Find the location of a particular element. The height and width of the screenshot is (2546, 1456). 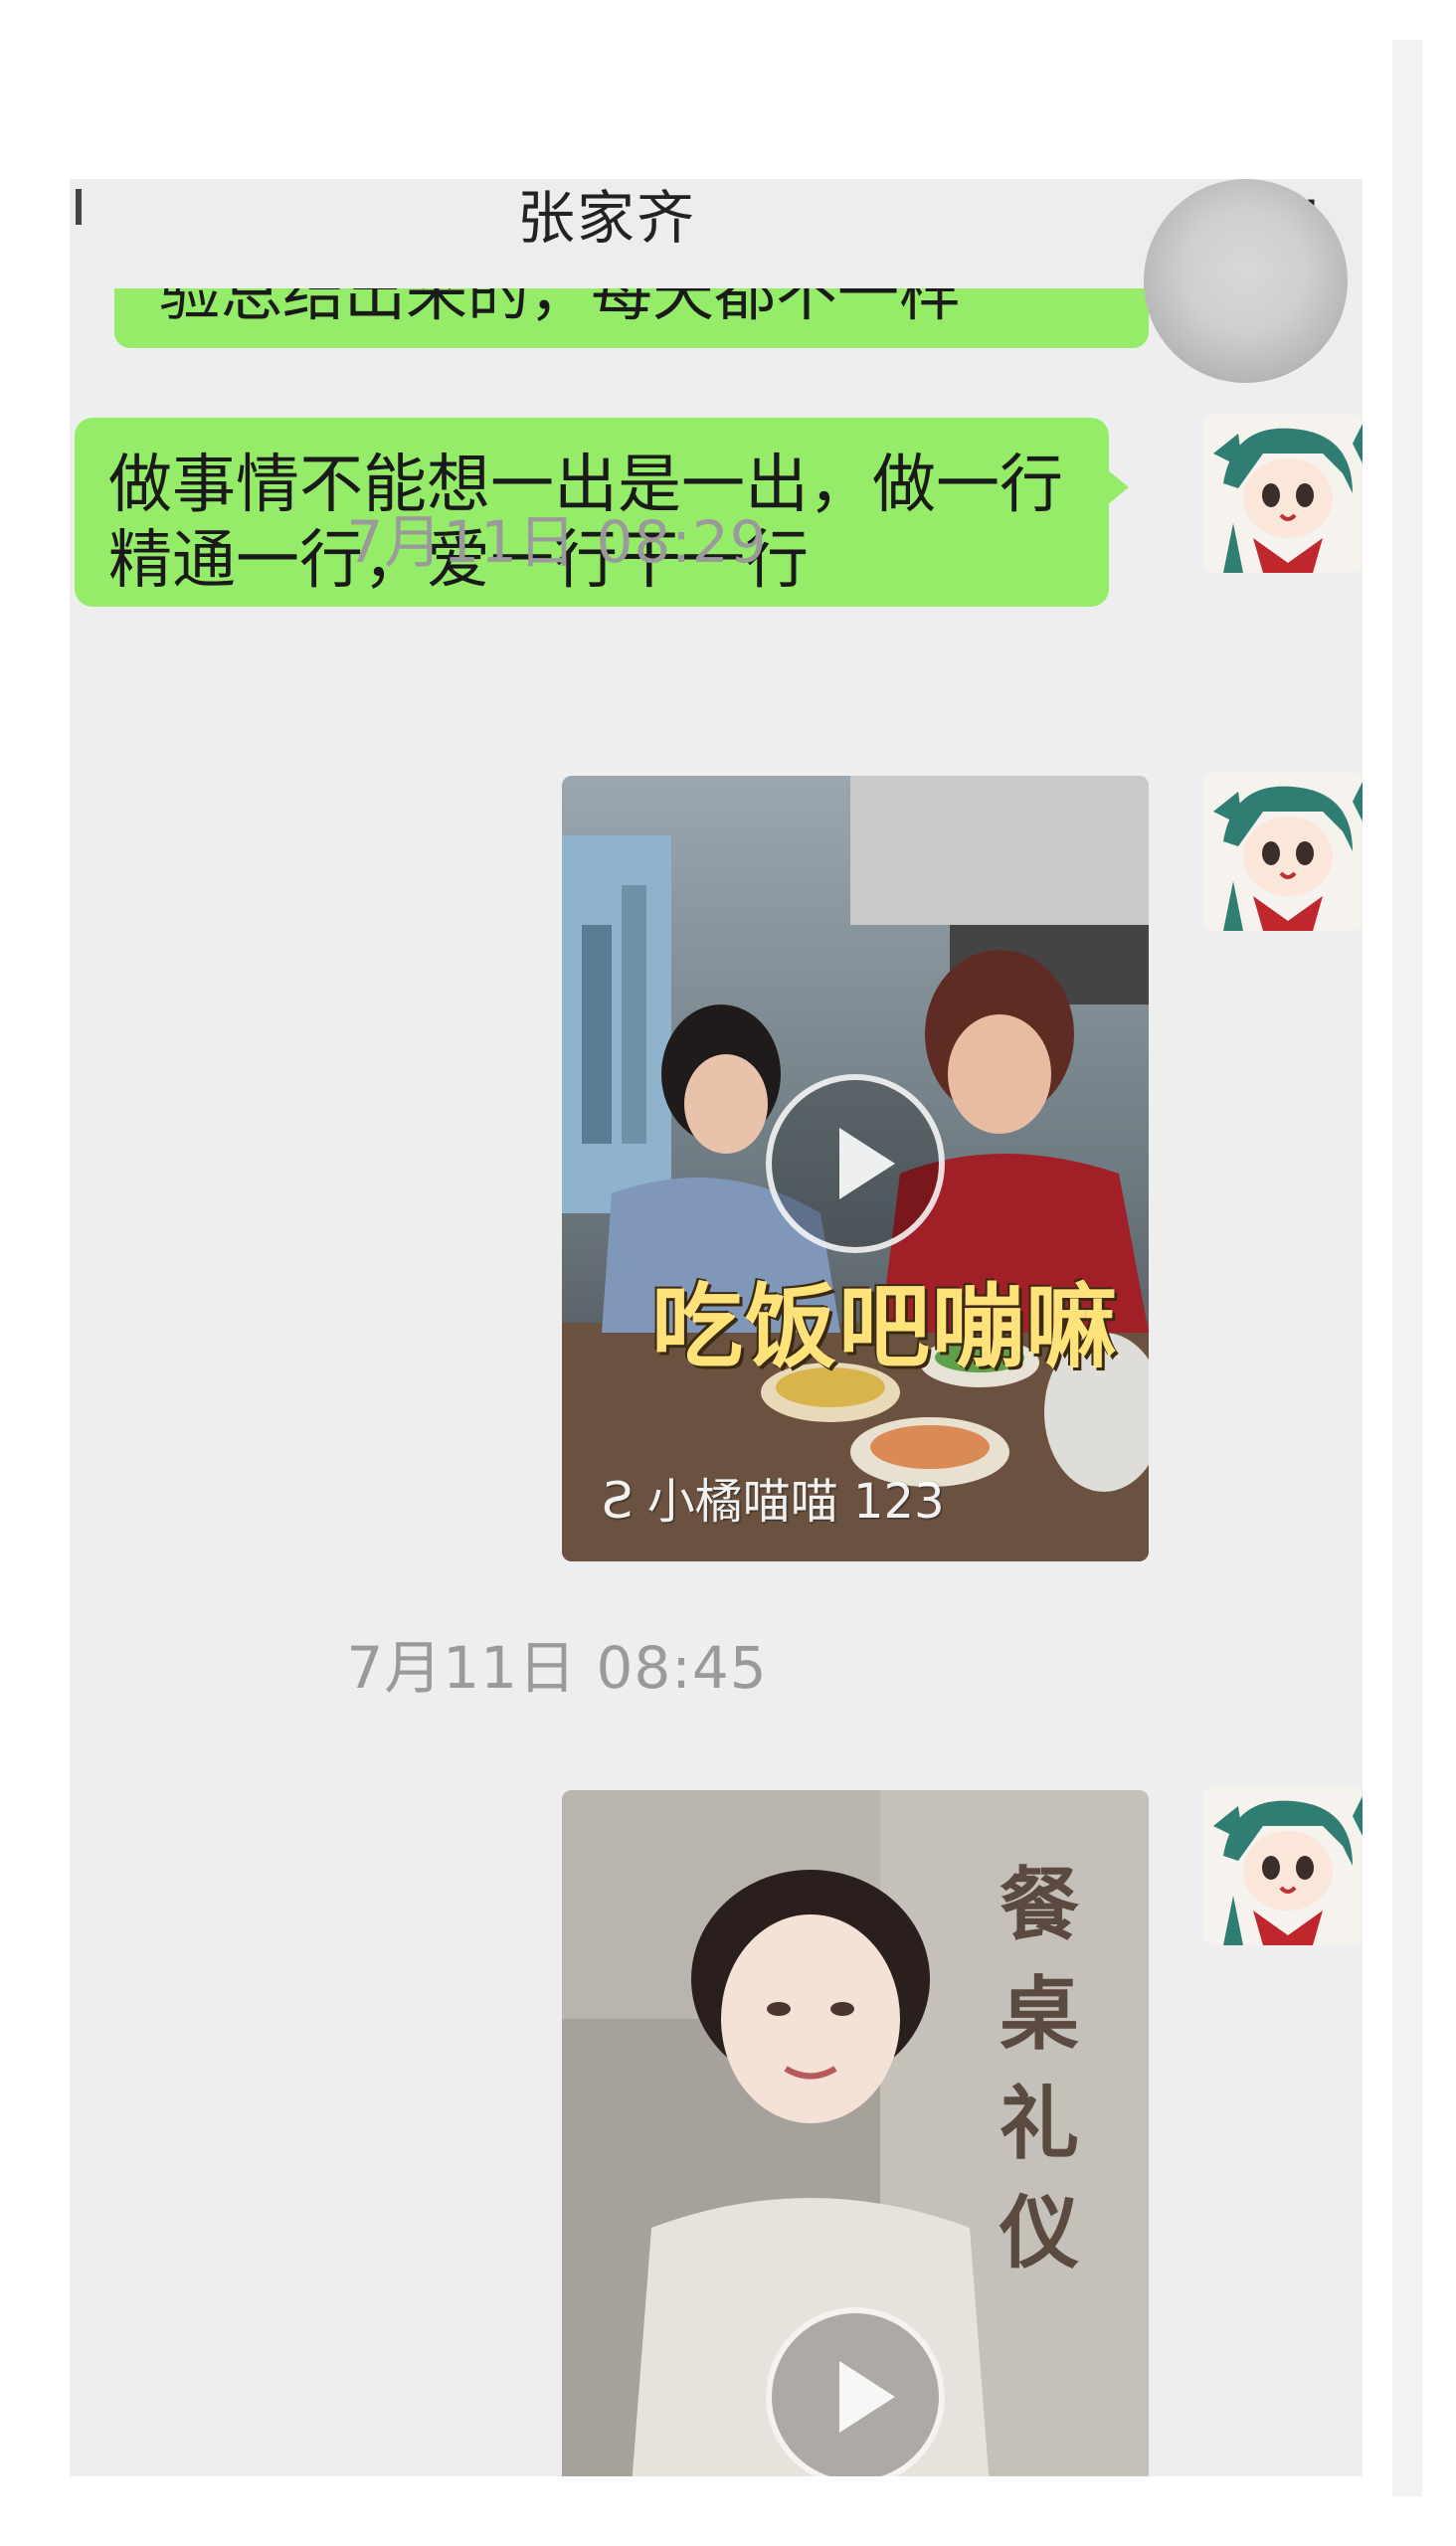

video-caption: 餐桌礼仪 is located at coordinates (1039, 2068).